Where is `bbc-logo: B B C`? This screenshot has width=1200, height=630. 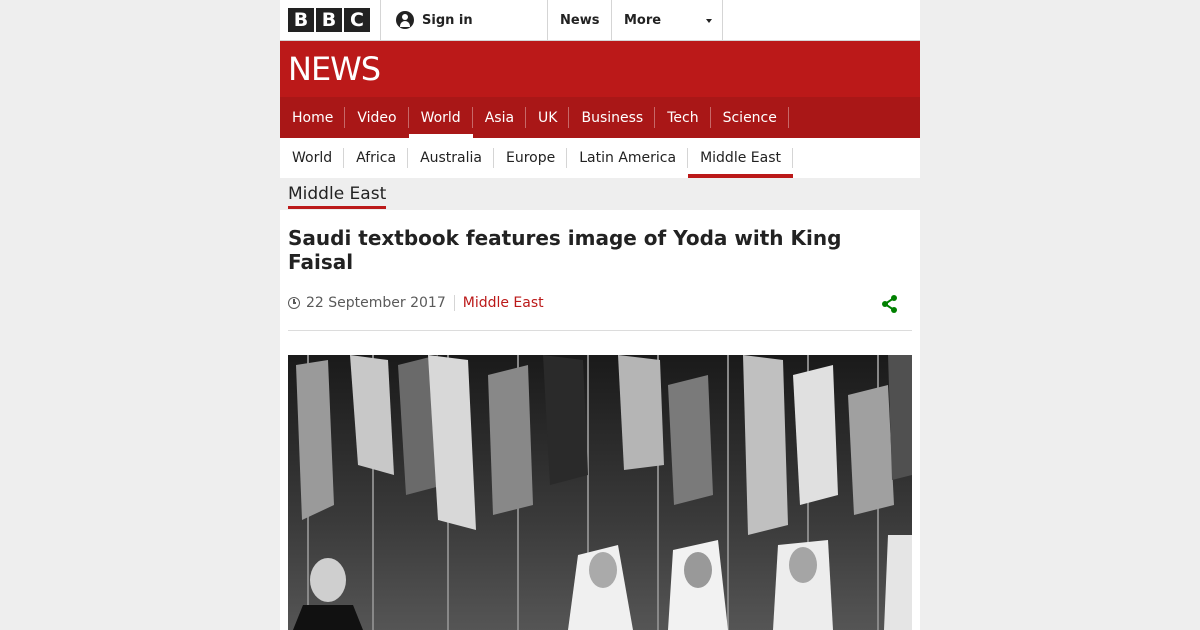 bbc-logo: B B C is located at coordinates (329, 20).